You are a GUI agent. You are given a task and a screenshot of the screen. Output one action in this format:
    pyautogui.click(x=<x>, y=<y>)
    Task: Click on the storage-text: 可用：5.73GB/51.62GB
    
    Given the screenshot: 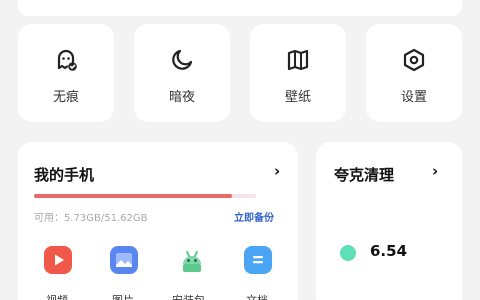 What is the action you would take?
    pyautogui.click(x=91, y=218)
    